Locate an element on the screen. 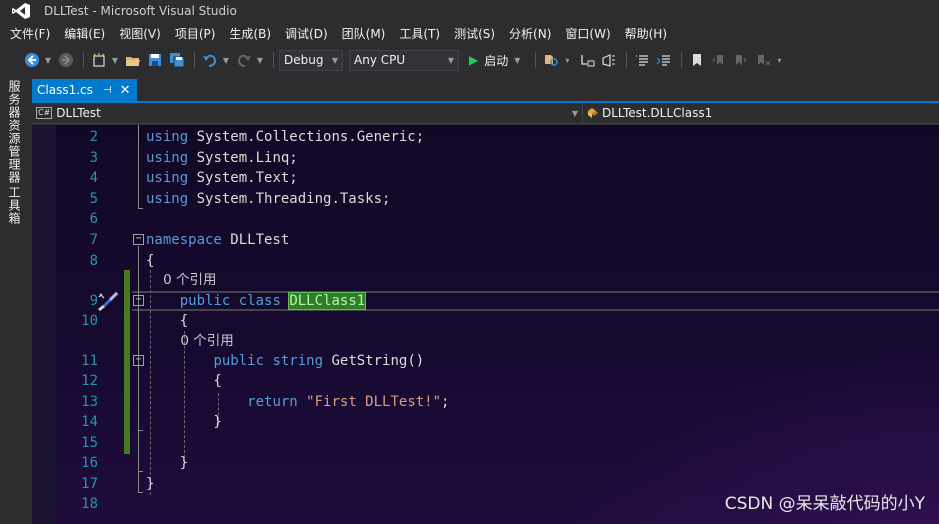 The width and height of the screenshot is (939, 524). standard-toolbar: ▼ ▼ ▼ ▼ Debug ▼ Any CPU ▼ ▶ 启动 ▼ ▾ ▾ is located at coordinates (469, 60).